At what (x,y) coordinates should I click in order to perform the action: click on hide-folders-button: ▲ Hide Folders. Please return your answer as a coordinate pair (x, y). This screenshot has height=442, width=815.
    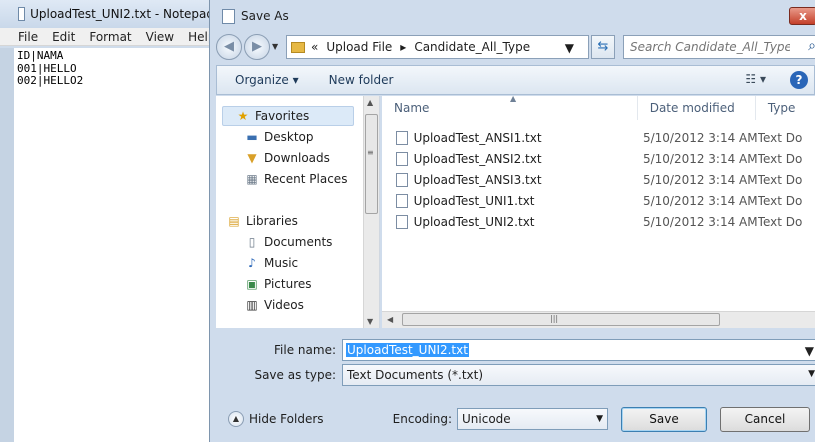
    Looking at the image, I should click on (276, 419).